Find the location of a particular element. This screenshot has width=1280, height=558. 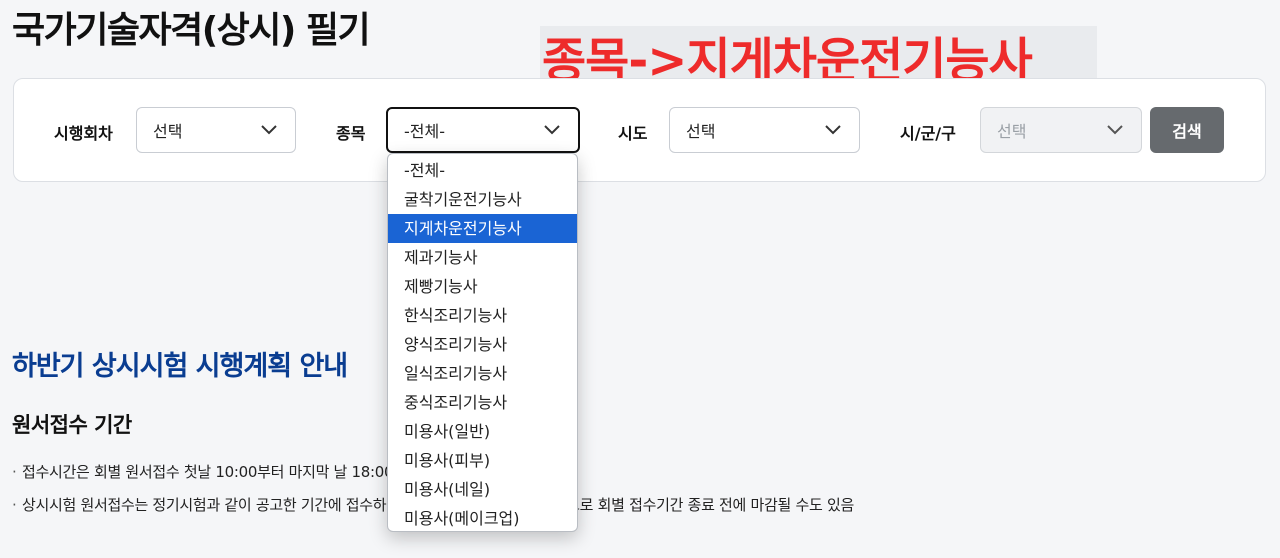

item-label: 종목 is located at coordinates (351, 133).